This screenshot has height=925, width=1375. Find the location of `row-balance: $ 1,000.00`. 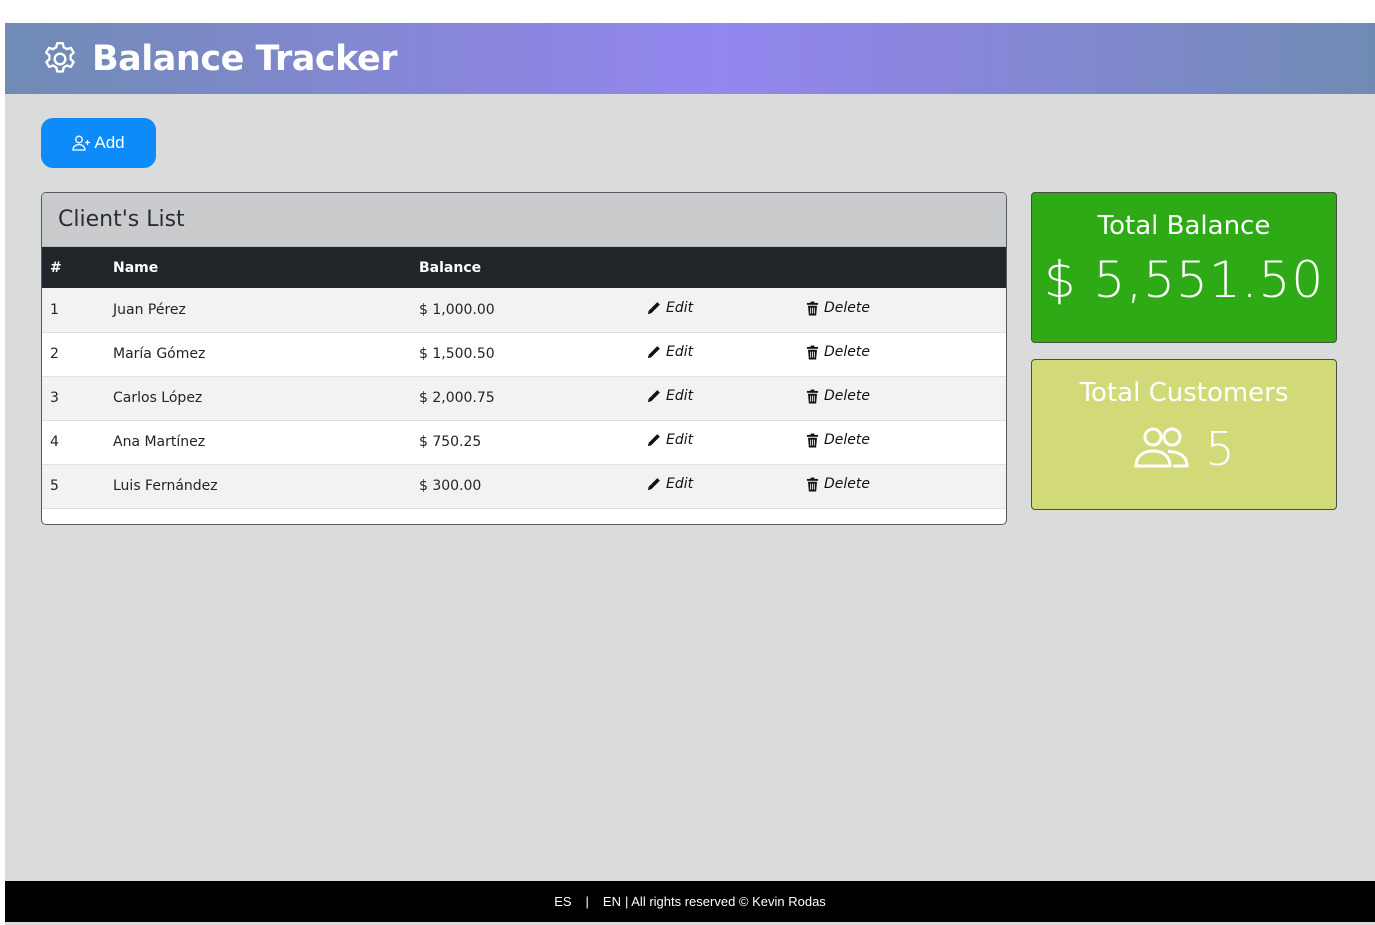

row-balance: $ 1,000.00 is located at coordinates (457, 309).